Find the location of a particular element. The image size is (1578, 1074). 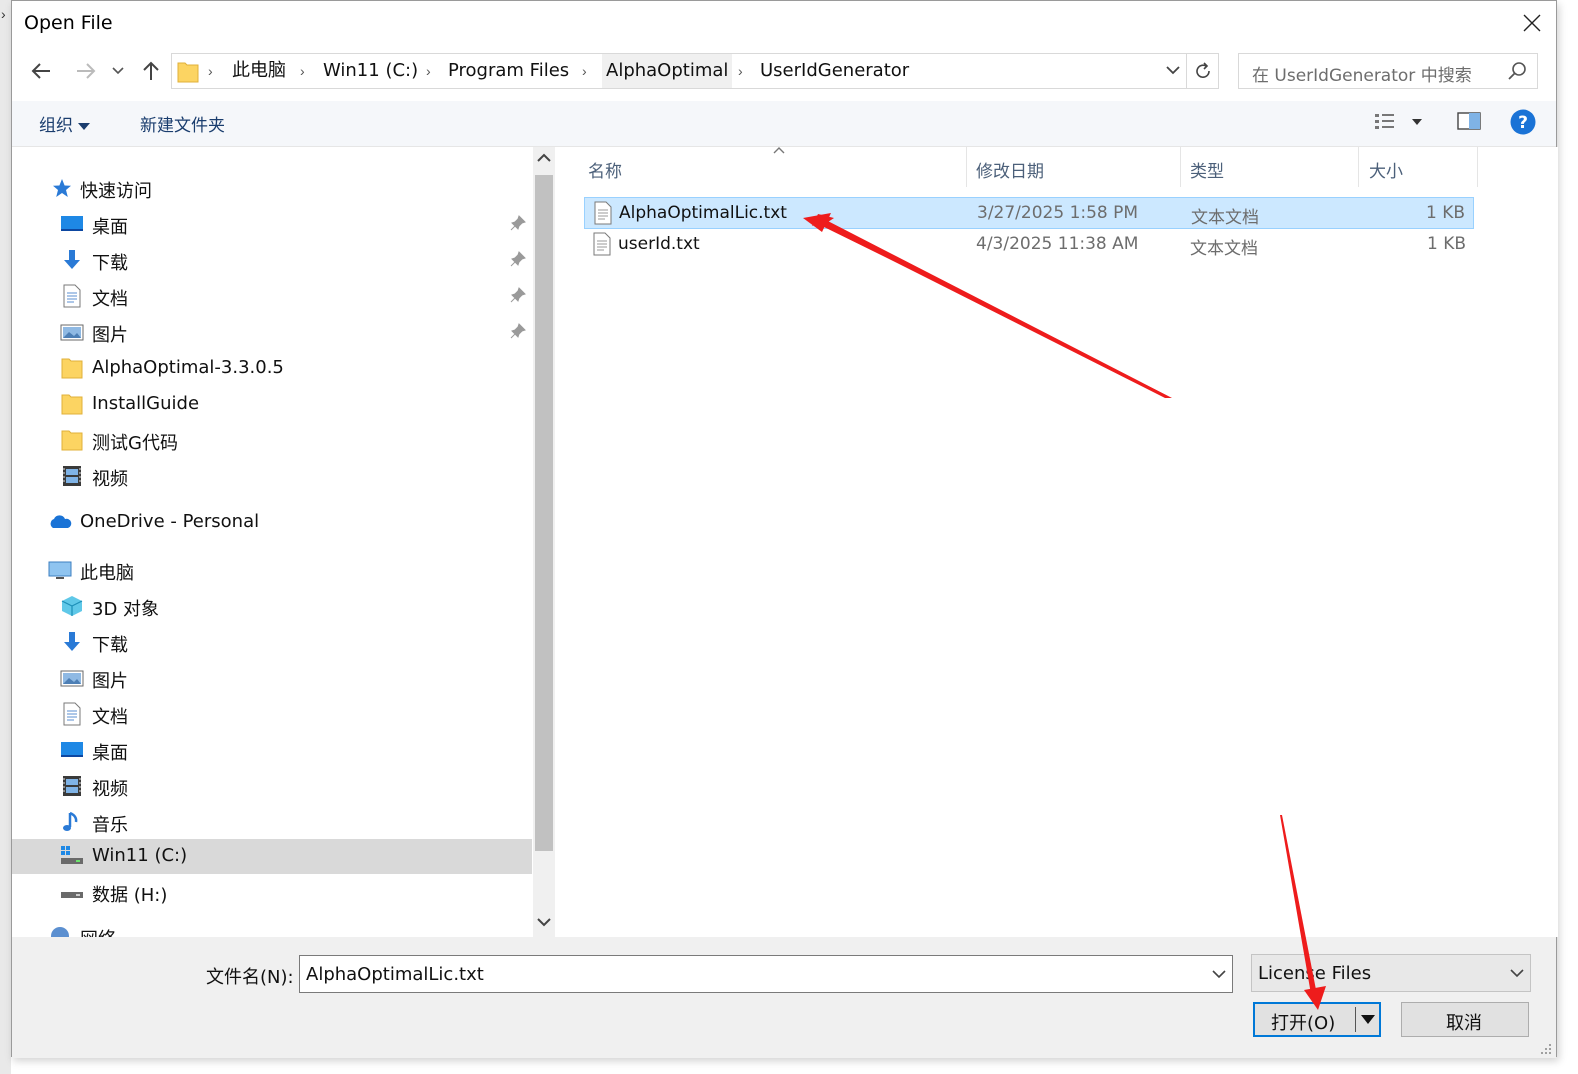

scrollbar-thumb is located at coordinates (544, 513).